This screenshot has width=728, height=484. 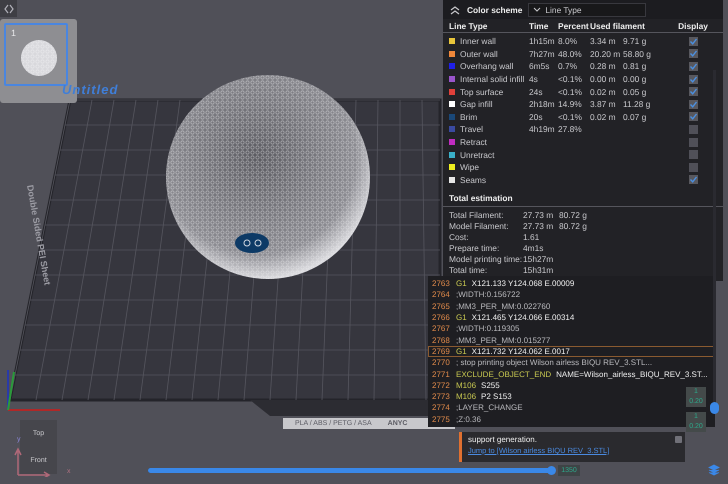 What do you see at coordinates (605, 53) in the screenshot?
I see `table-cell: 20.20 m` at bounding box center [605, 53].